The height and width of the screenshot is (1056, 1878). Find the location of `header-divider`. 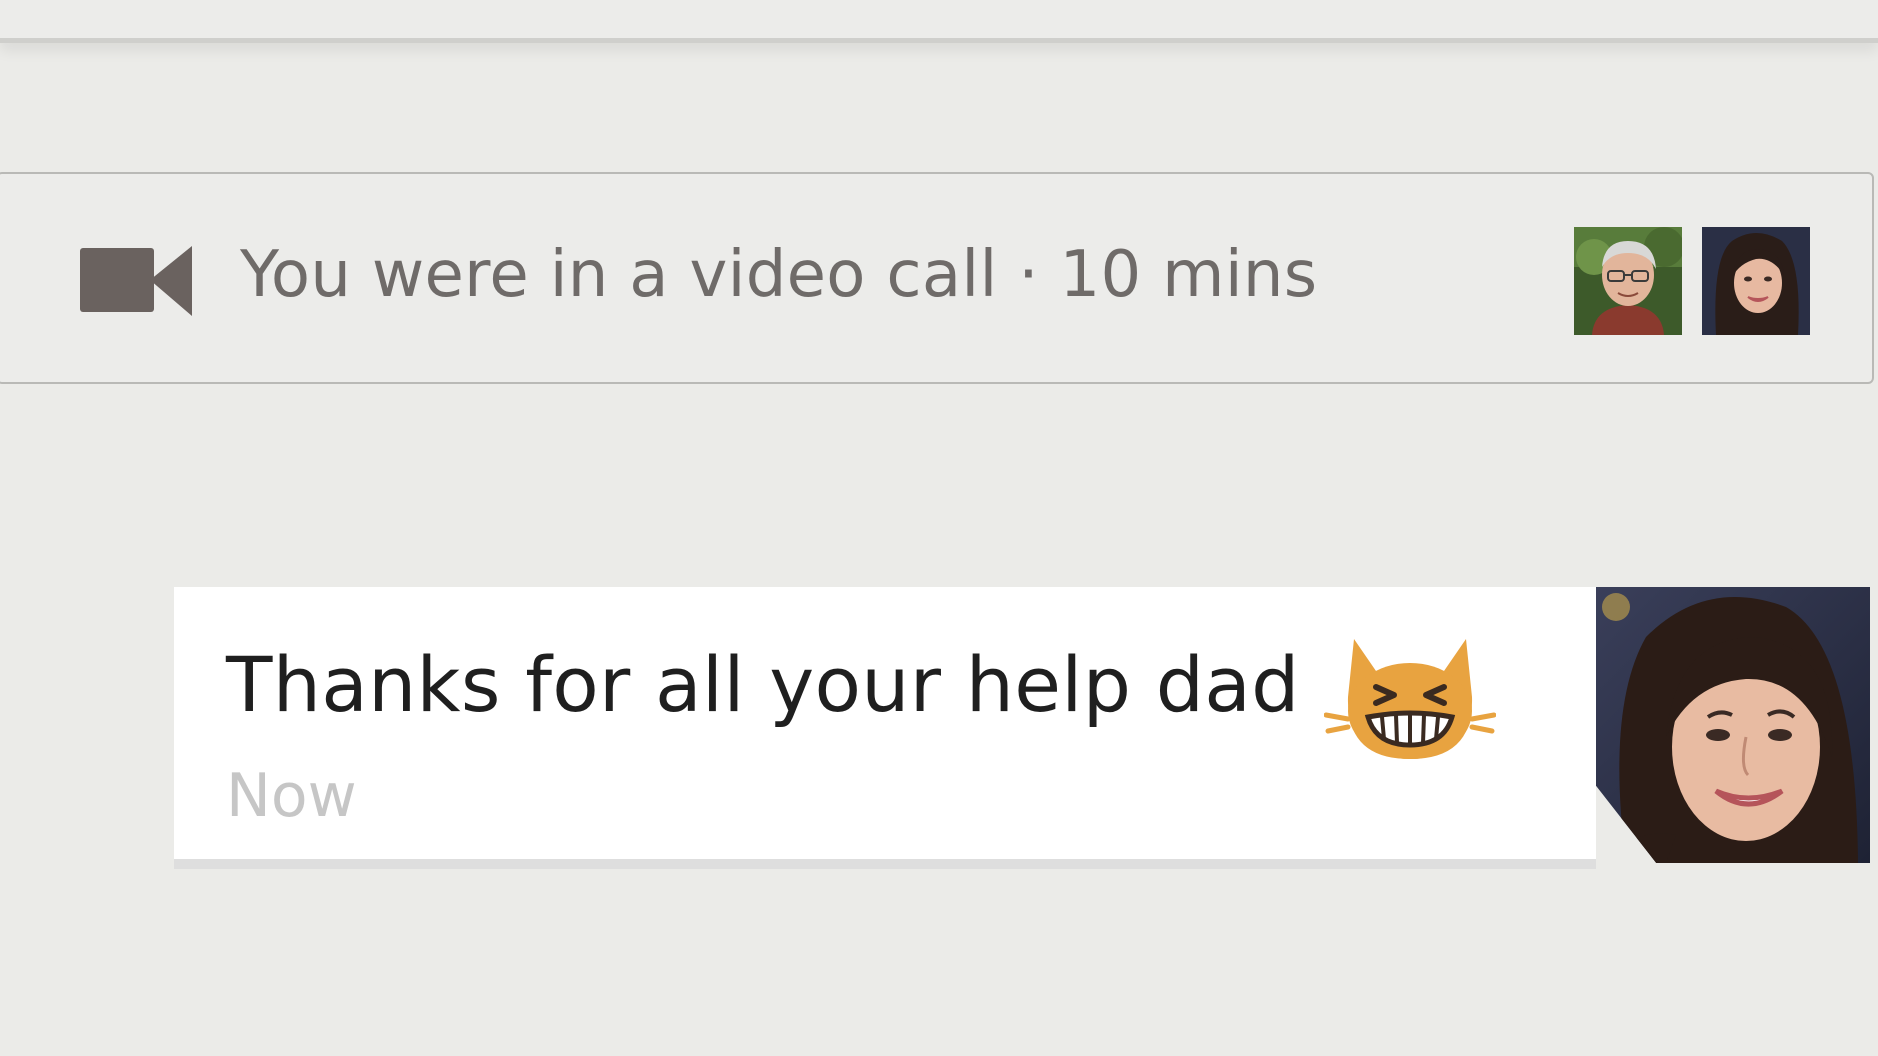

header-divider is located at coordinates (939, 21).